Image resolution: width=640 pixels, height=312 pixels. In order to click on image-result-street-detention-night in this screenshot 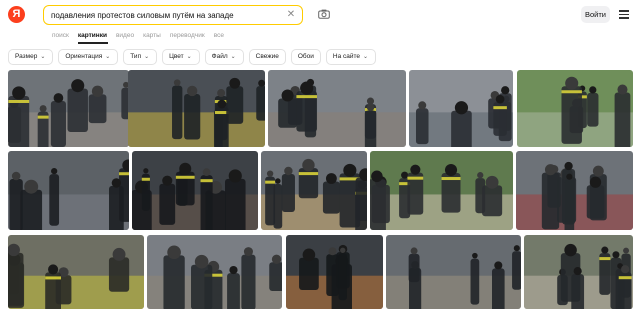, I will do `click(195, 190)`.